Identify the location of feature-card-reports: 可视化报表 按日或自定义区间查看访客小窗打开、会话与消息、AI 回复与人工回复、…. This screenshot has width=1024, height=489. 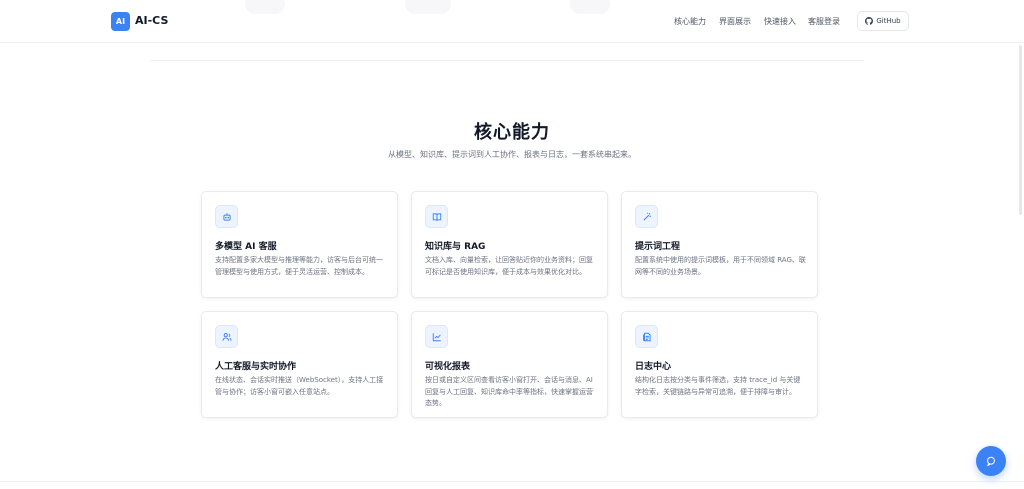
(509, 364).